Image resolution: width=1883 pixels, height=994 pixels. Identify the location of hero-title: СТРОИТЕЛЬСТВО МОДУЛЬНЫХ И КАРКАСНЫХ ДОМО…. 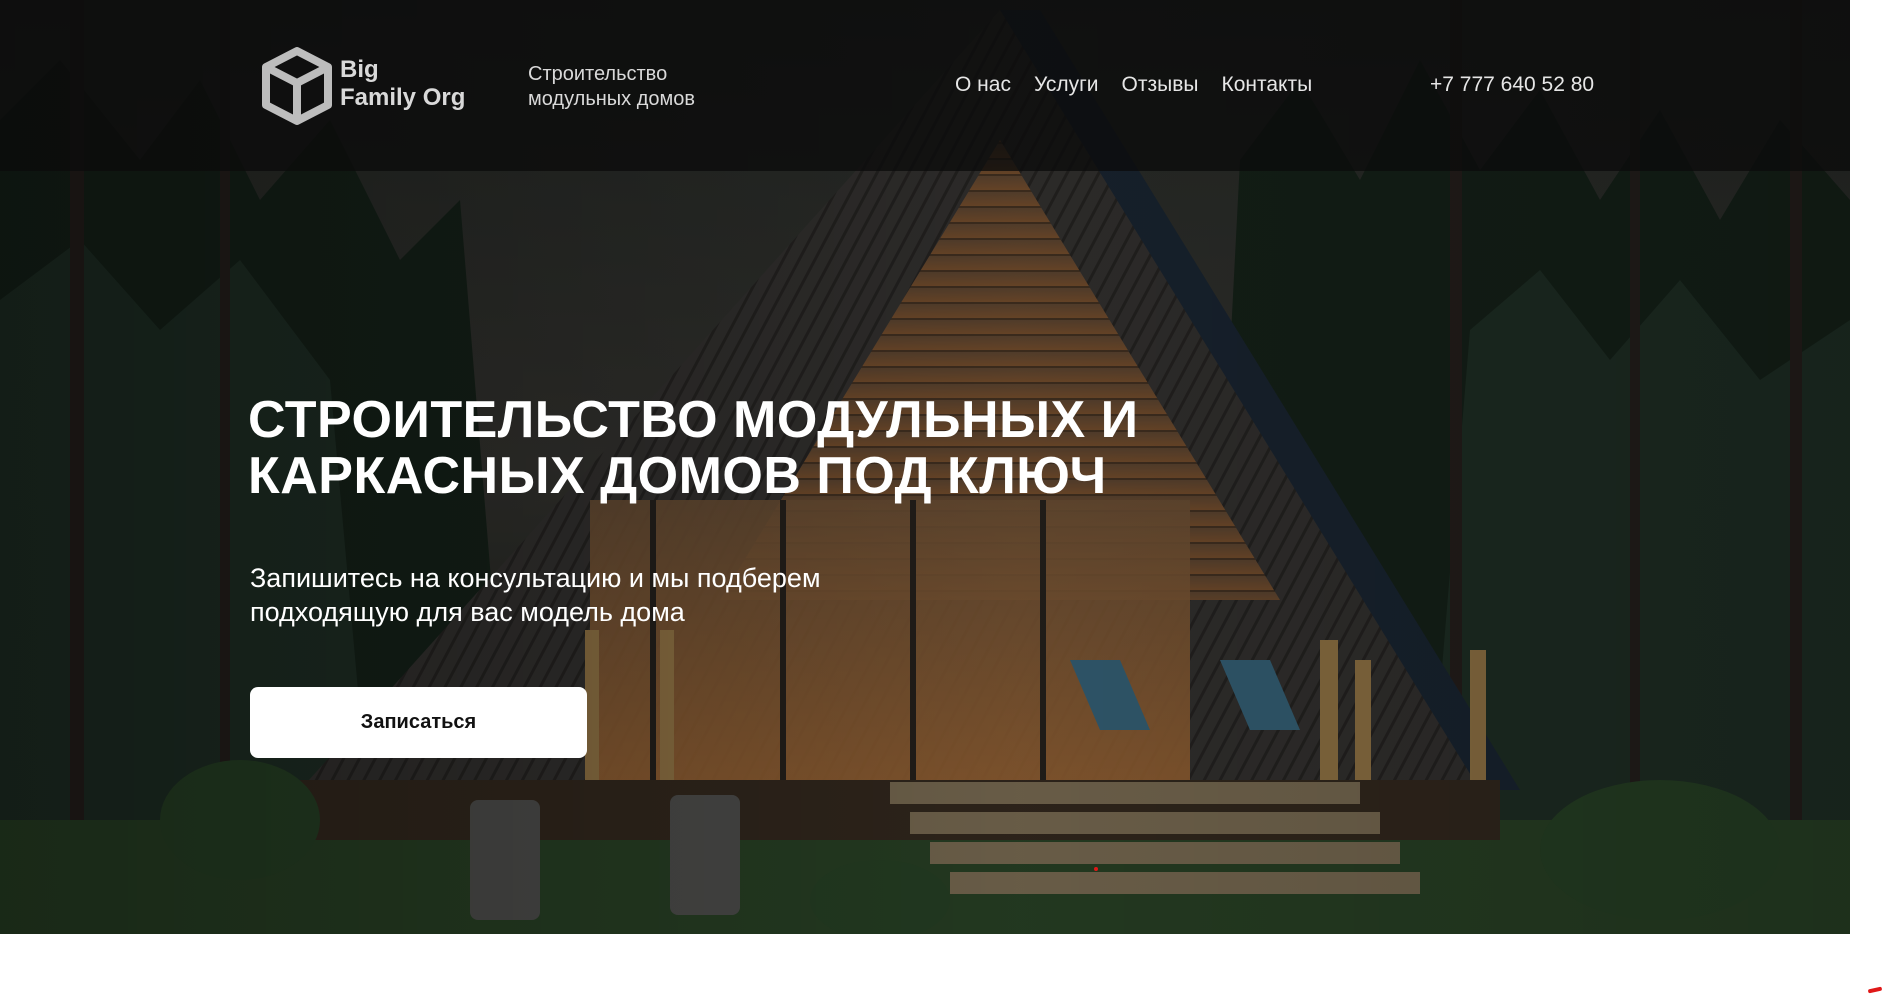
(748, 448).